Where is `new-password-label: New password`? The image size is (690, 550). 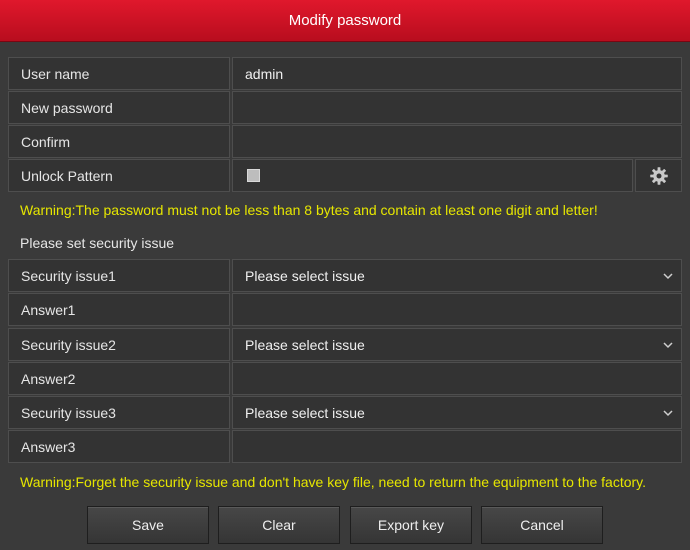
new-password-label: New password is located at coordinates (119, 107).